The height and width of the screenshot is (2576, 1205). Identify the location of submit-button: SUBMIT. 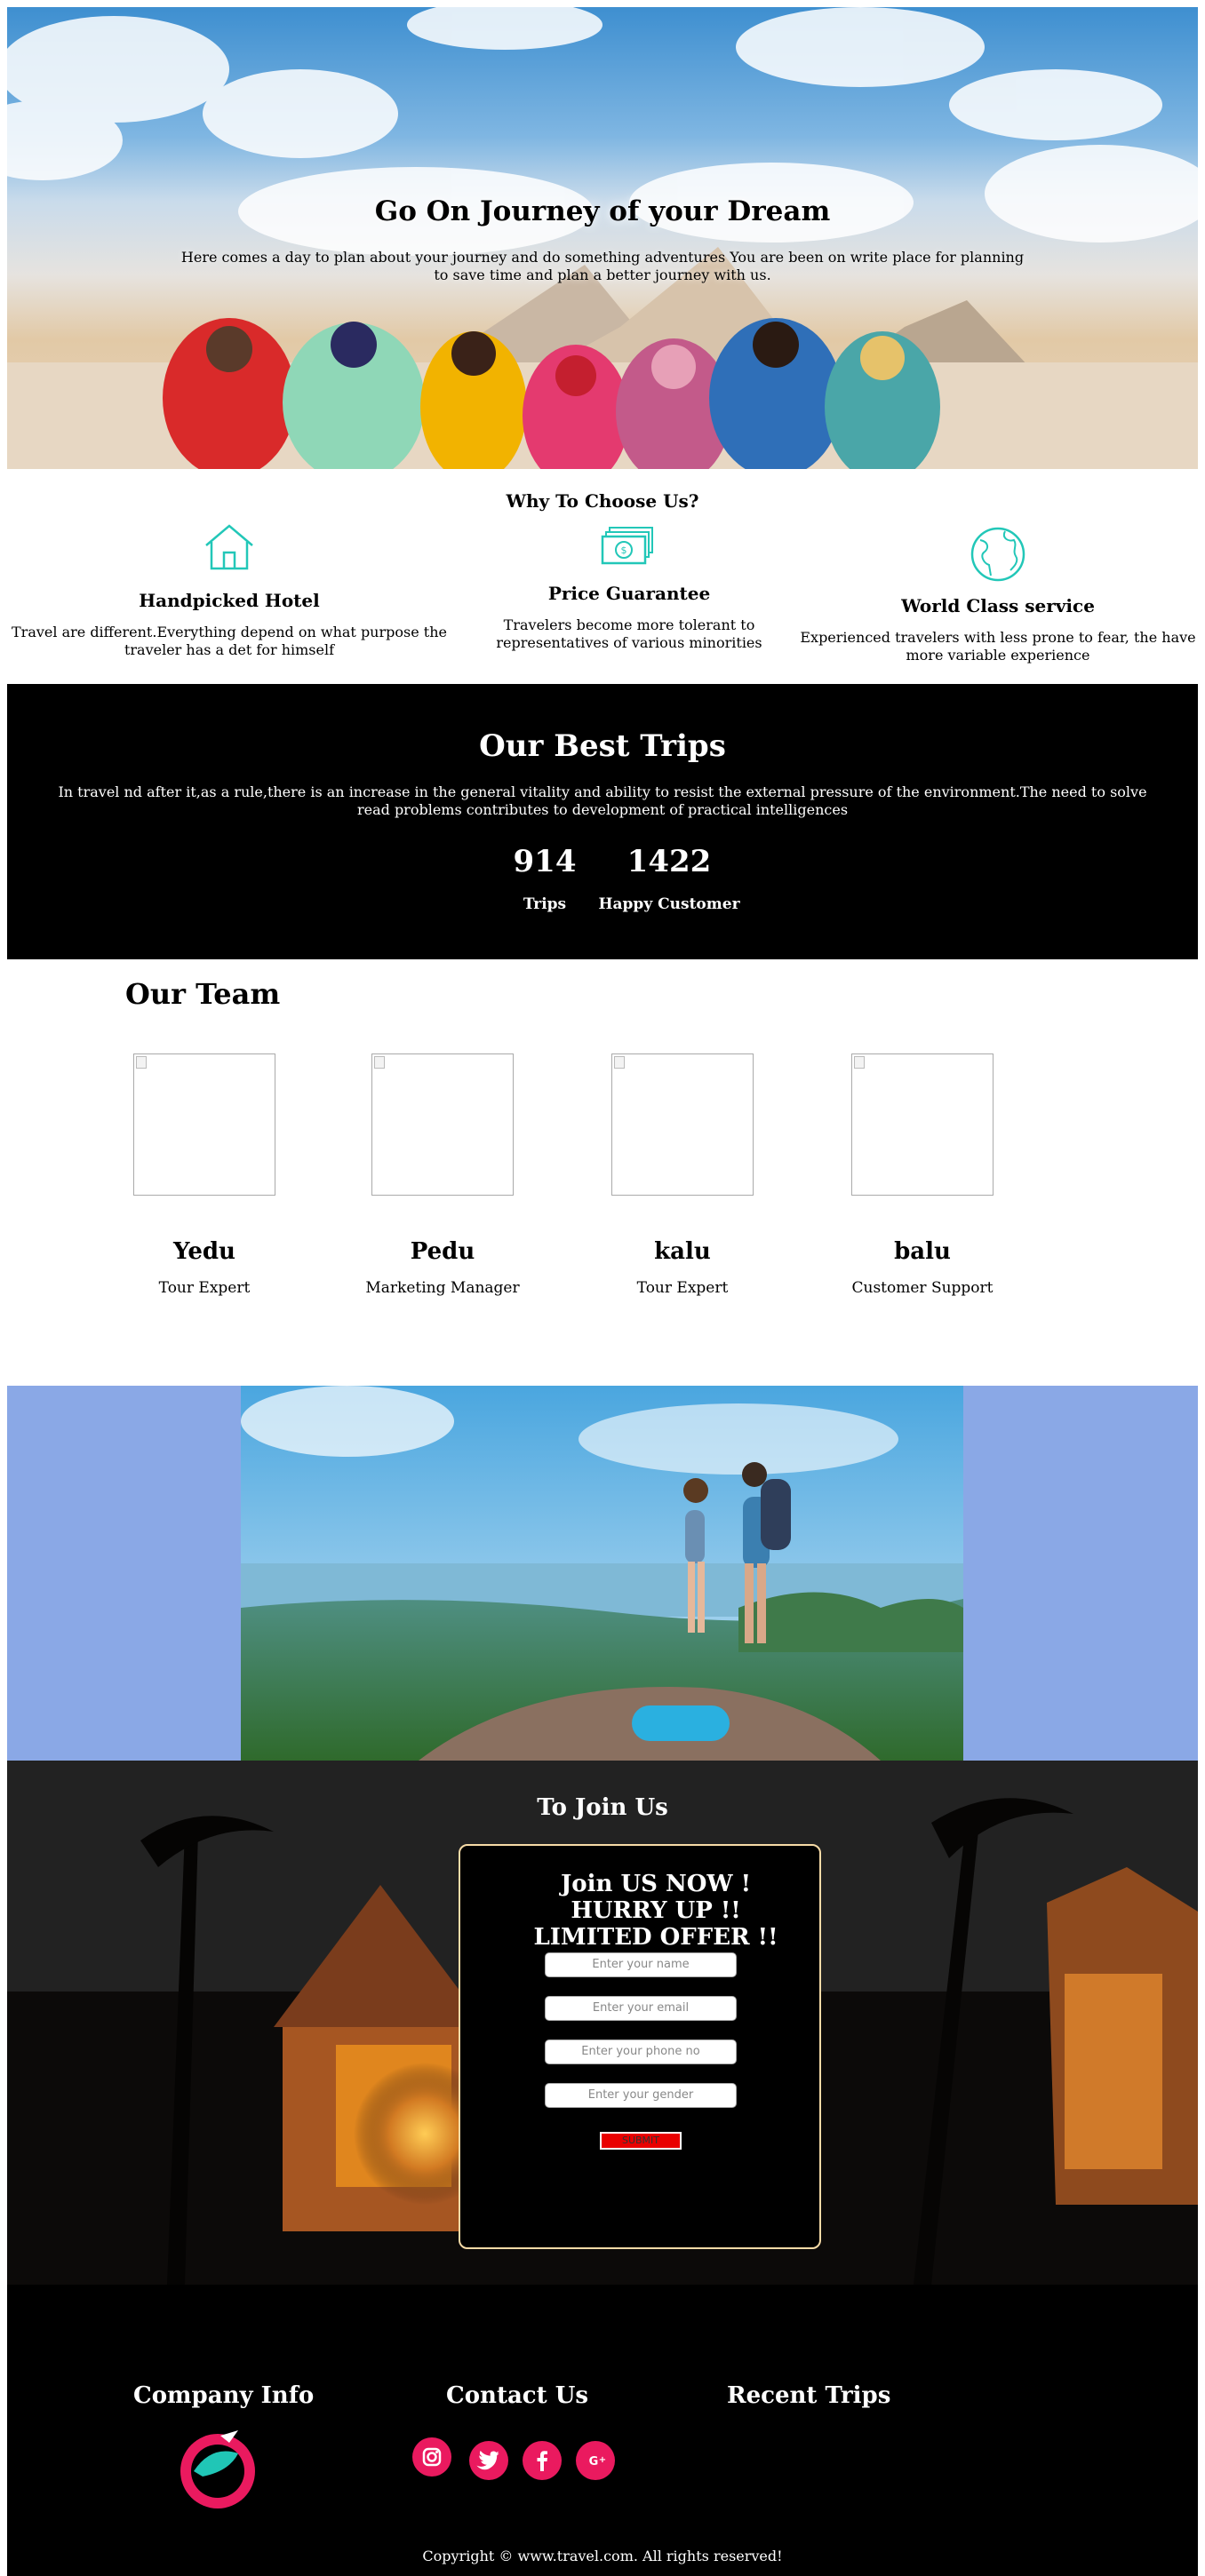
(641, 2141).